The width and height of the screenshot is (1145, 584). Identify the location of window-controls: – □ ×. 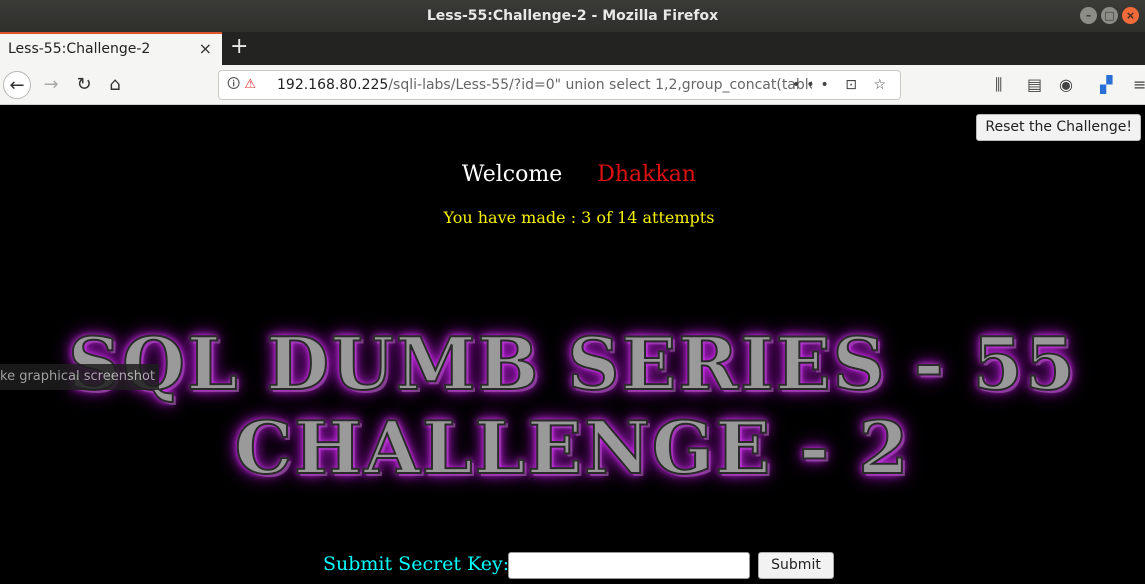
(1109, 15).